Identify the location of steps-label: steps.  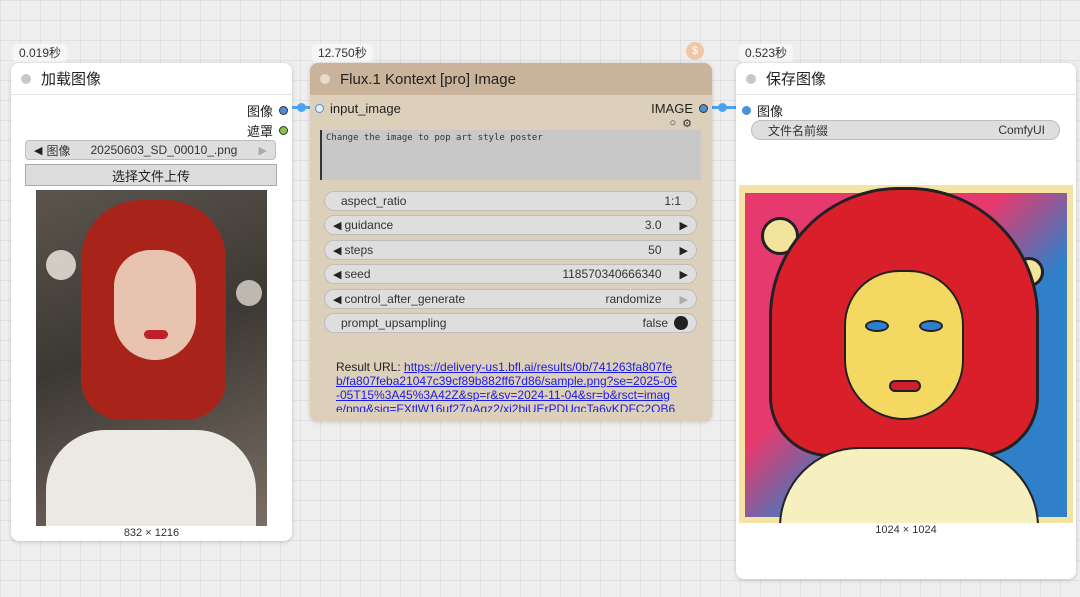
(359, 250).